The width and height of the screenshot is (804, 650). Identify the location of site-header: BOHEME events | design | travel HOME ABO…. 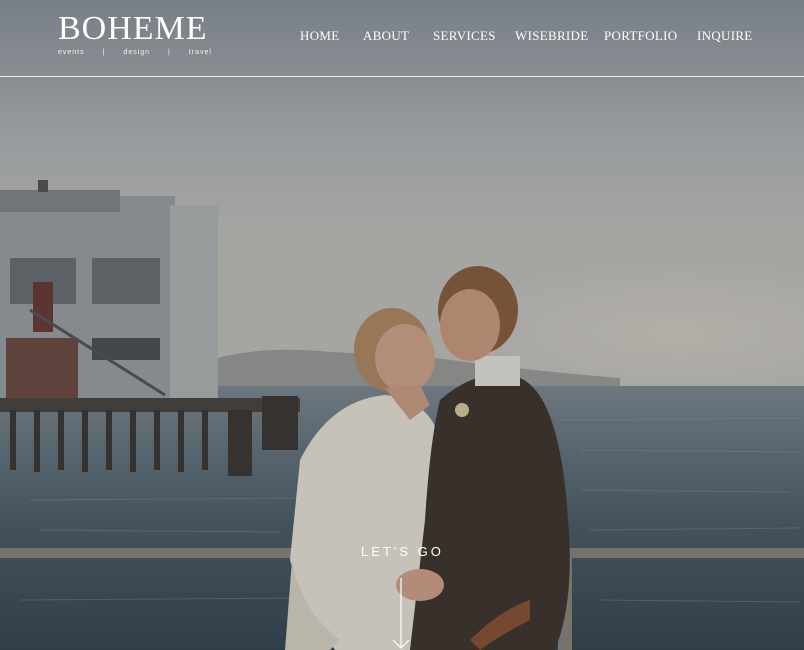
(402, 38).